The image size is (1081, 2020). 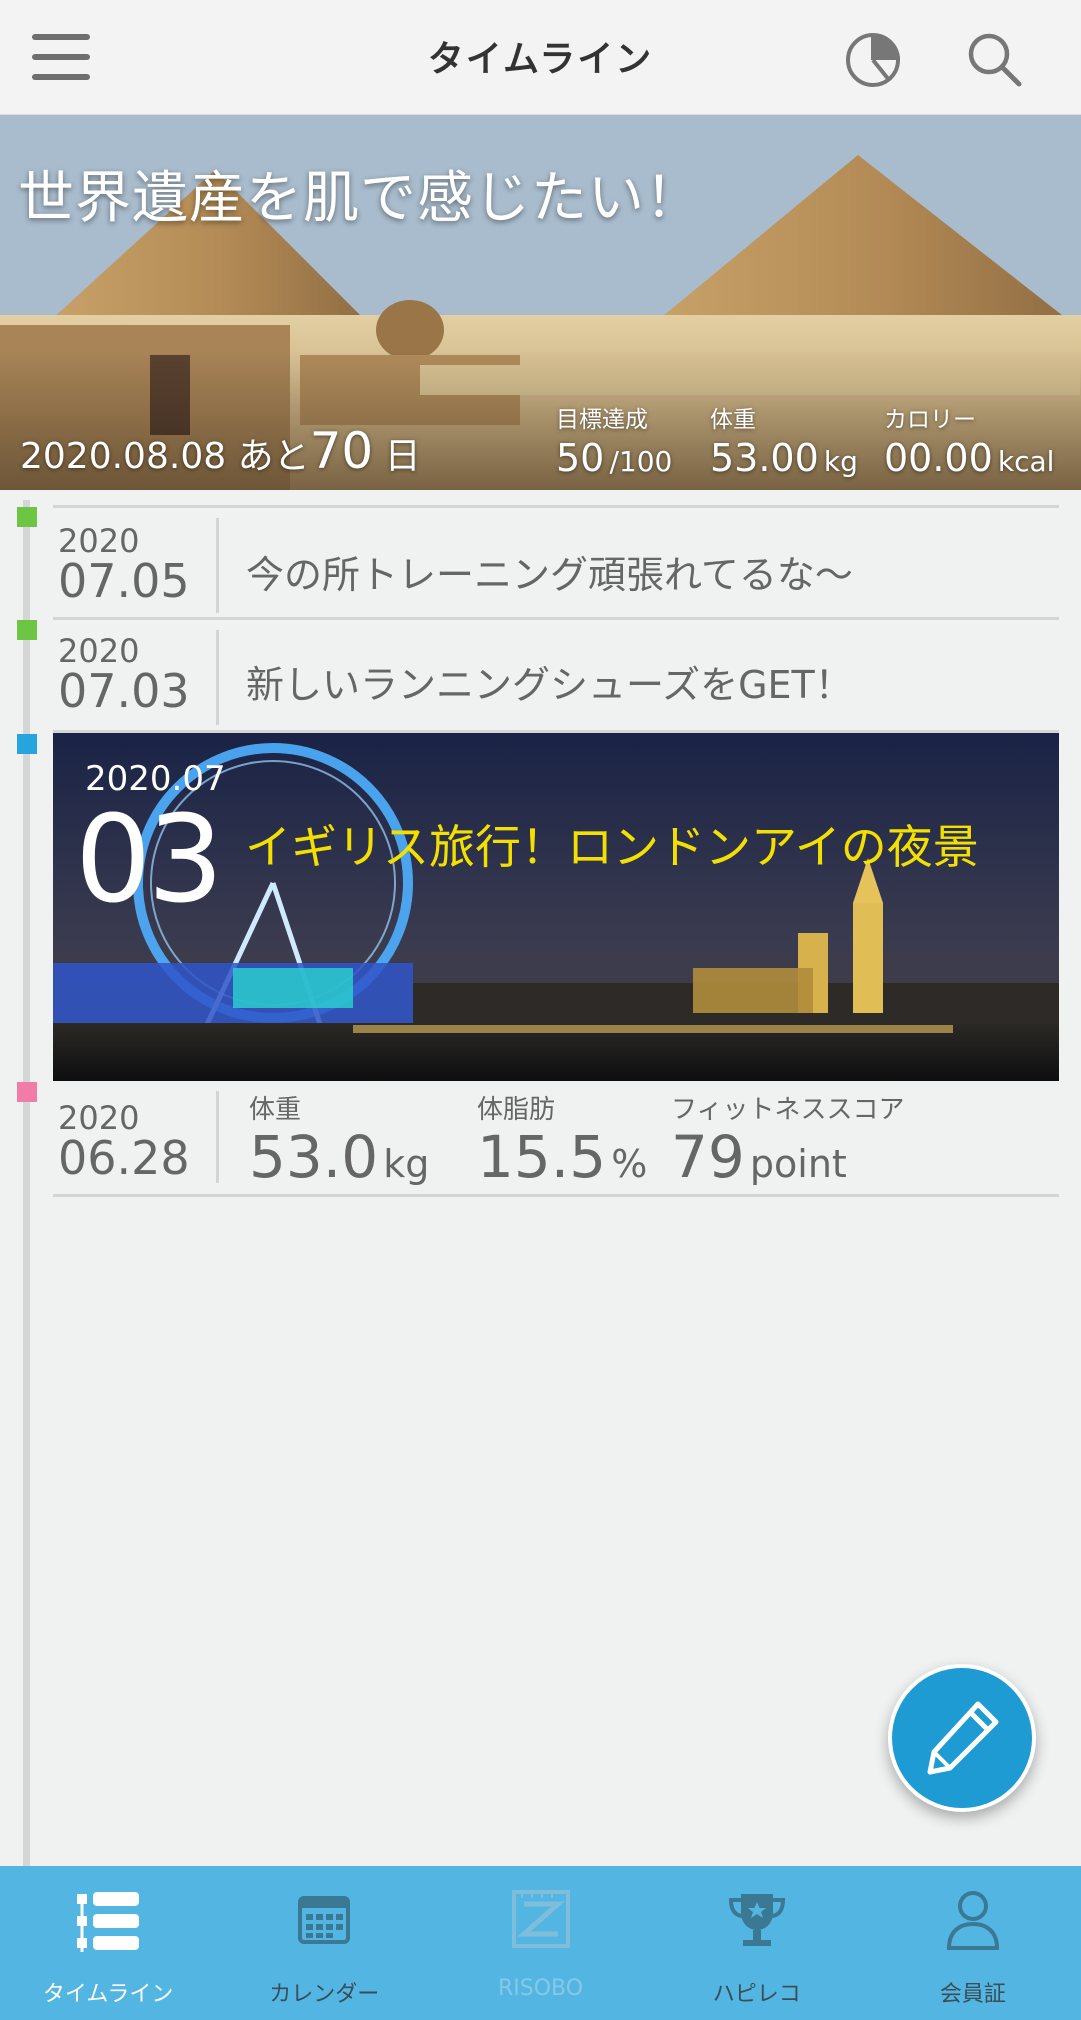 I want to click on tab-member-card: 会員証, so click(x=973, y=1943).